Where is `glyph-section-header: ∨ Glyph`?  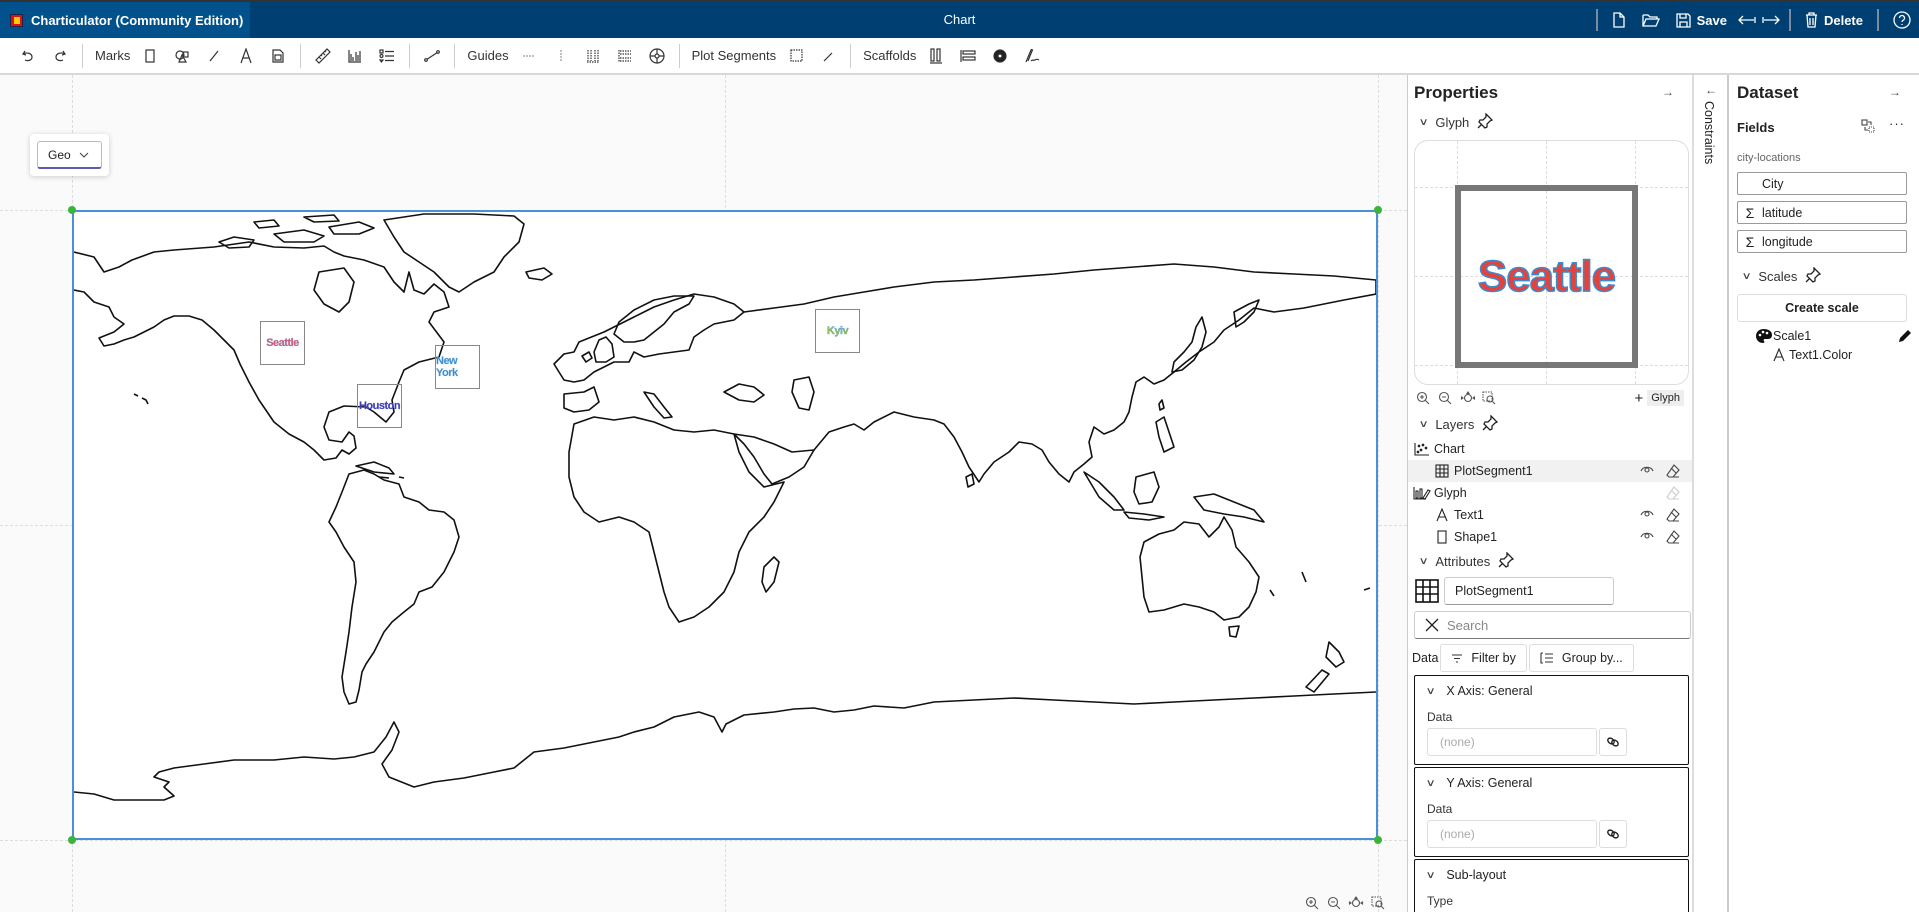 glyph-section-header: ∨ Glyph is located at coordinates (1550, 122).